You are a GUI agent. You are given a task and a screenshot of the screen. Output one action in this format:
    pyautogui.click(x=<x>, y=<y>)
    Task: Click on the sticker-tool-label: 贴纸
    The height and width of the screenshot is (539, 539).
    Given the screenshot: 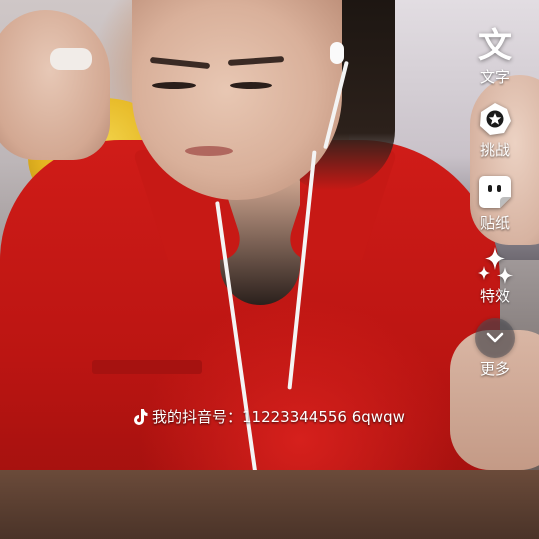 What is the action you would take?
    pyautogui.click(x=494, y=223)
    